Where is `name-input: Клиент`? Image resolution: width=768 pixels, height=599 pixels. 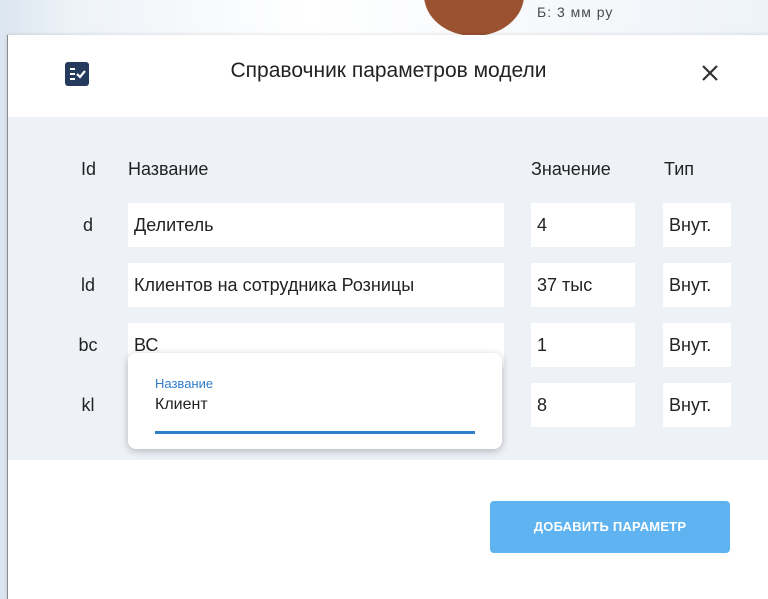
name-input: Клиент is located at coordinates (181, 405).